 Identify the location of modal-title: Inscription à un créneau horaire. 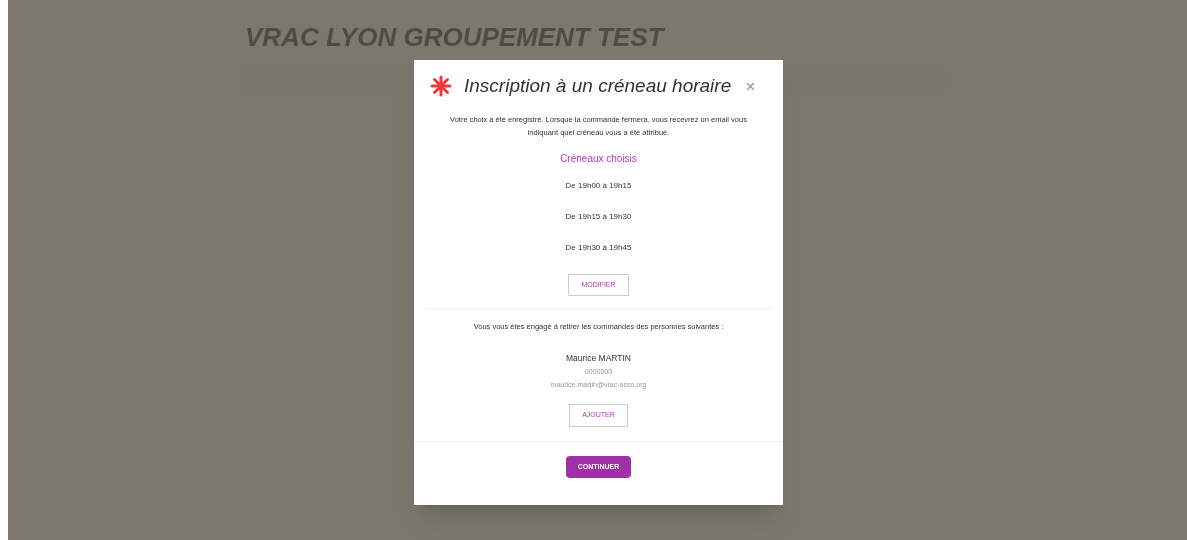
(598, 86).